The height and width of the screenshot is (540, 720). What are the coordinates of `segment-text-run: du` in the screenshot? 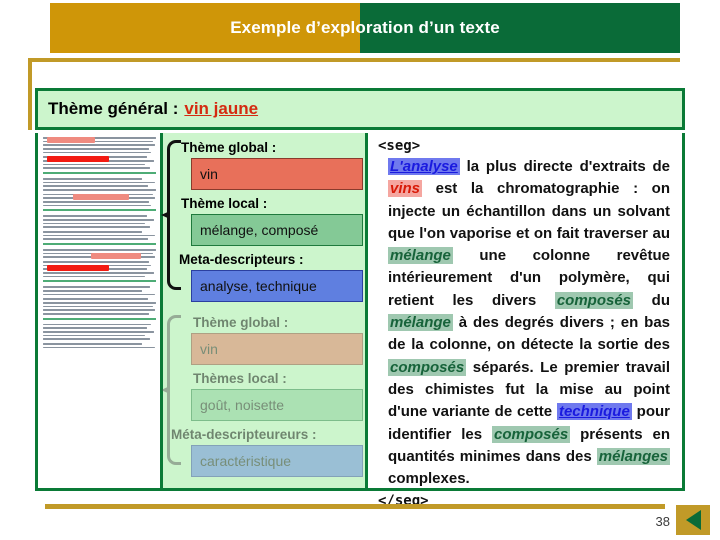 It's located at (651, 300).